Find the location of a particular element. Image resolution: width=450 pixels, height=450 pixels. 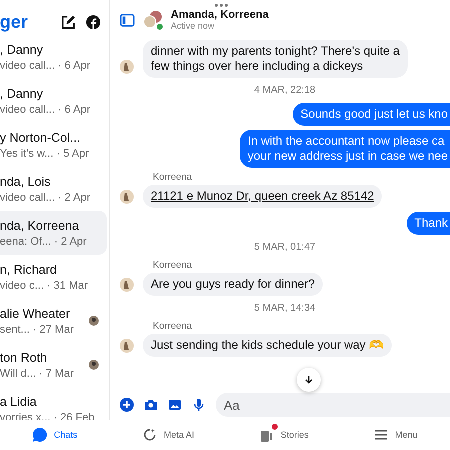

chat-item: ton Roth Will d... · 7 Mar is located at coordinates (53, 365).